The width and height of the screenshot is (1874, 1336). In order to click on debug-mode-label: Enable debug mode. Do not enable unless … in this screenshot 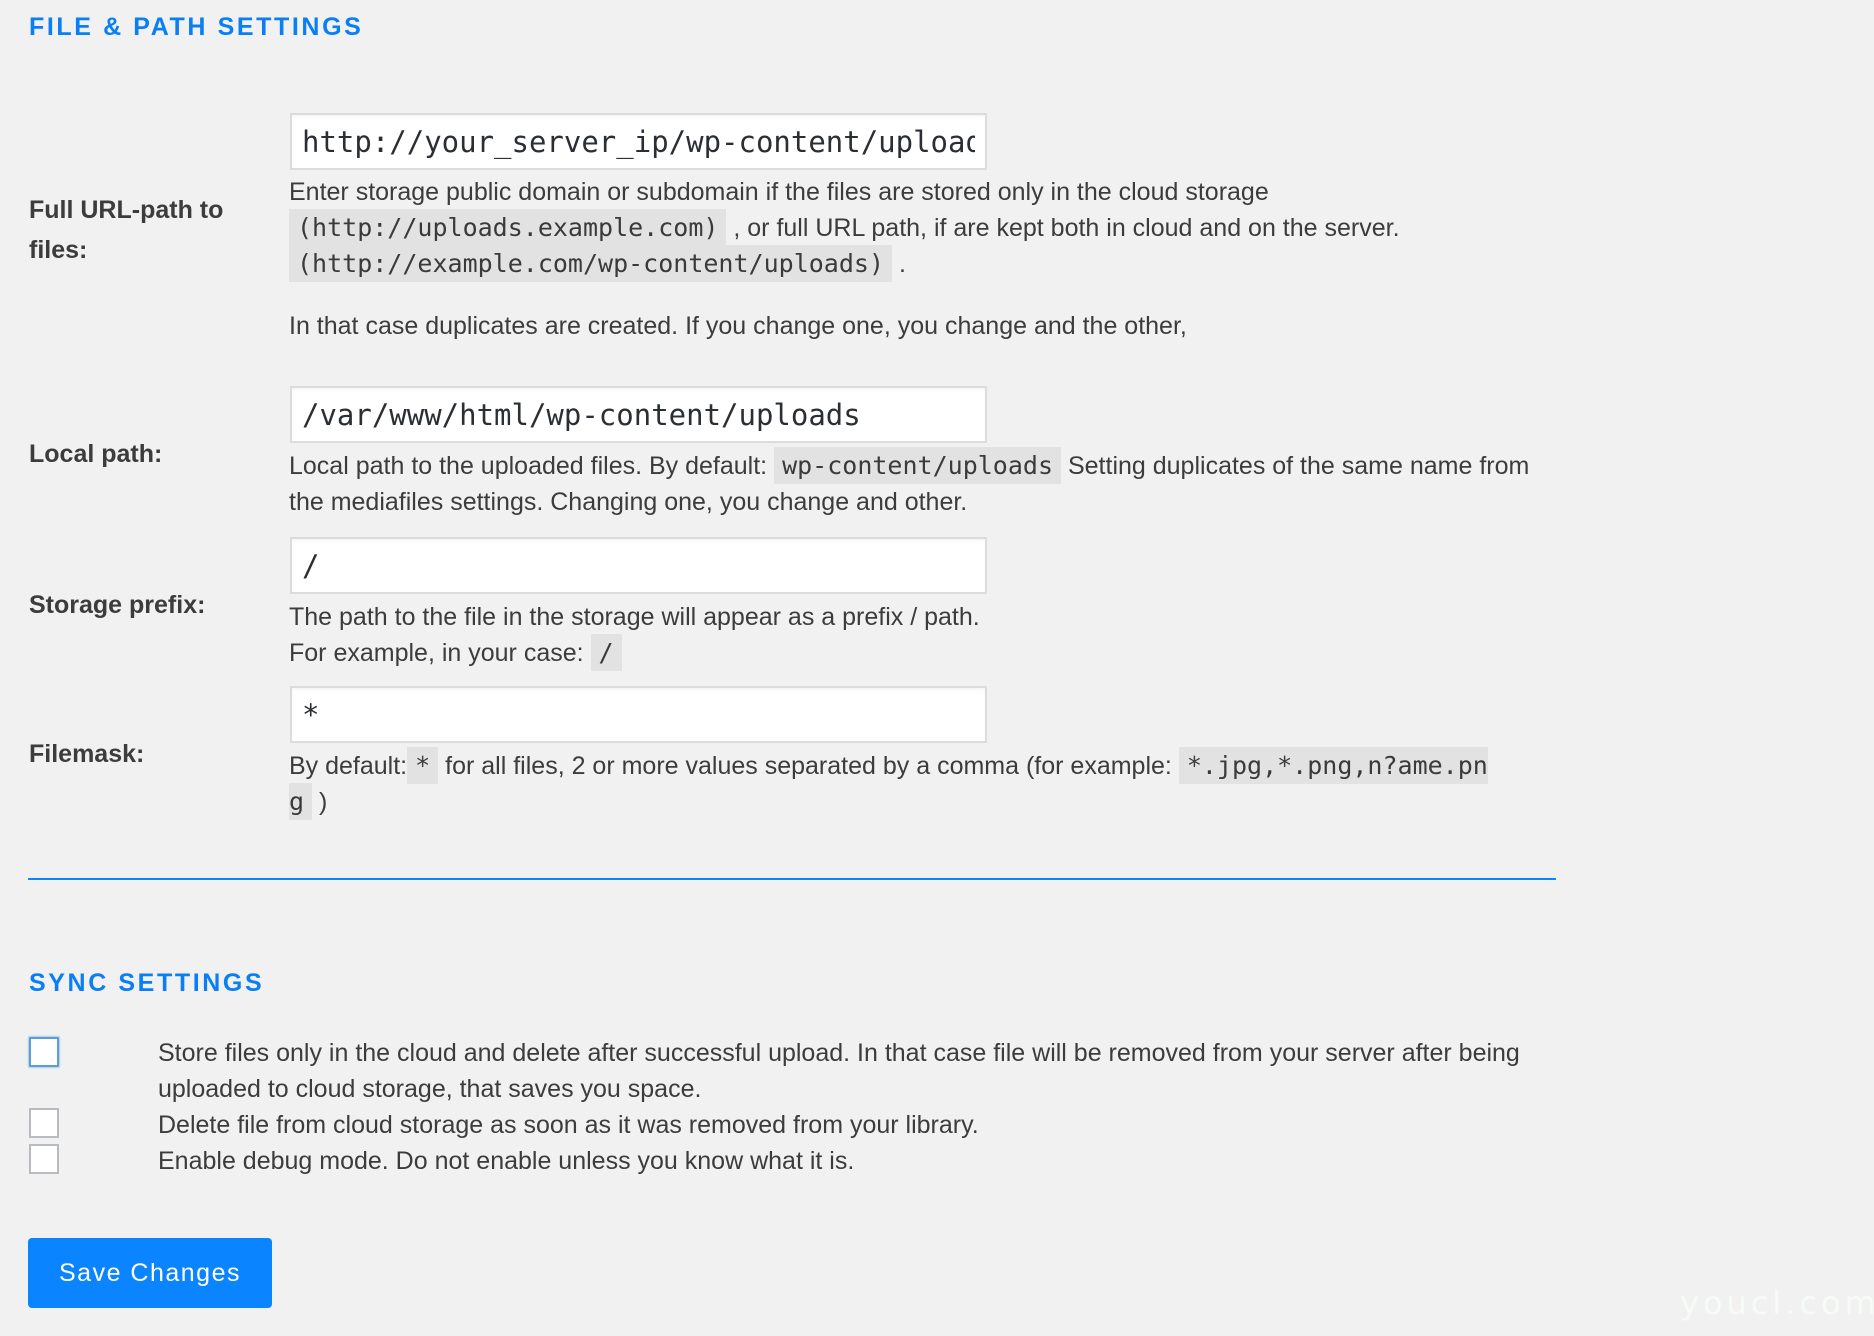, I will do `click(506, 1161)`.